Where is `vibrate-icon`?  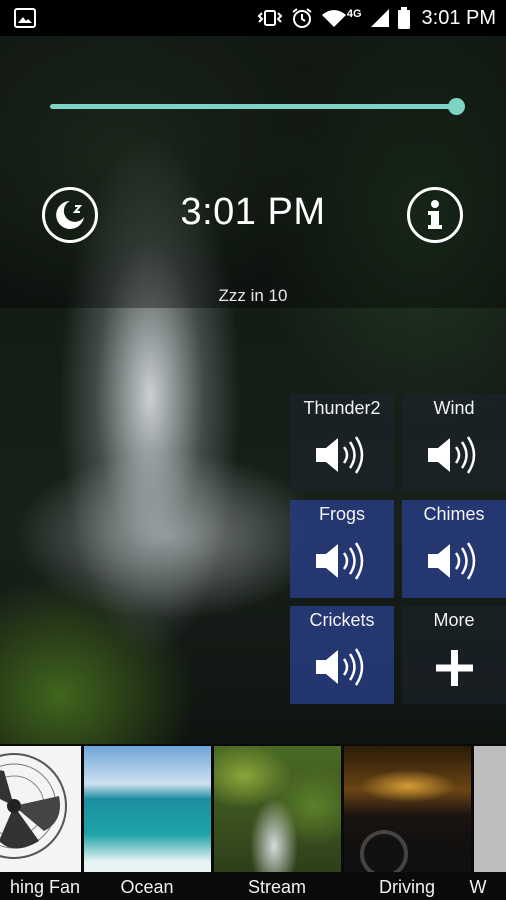 vibrate-icon is located at coordinates (270, 18).